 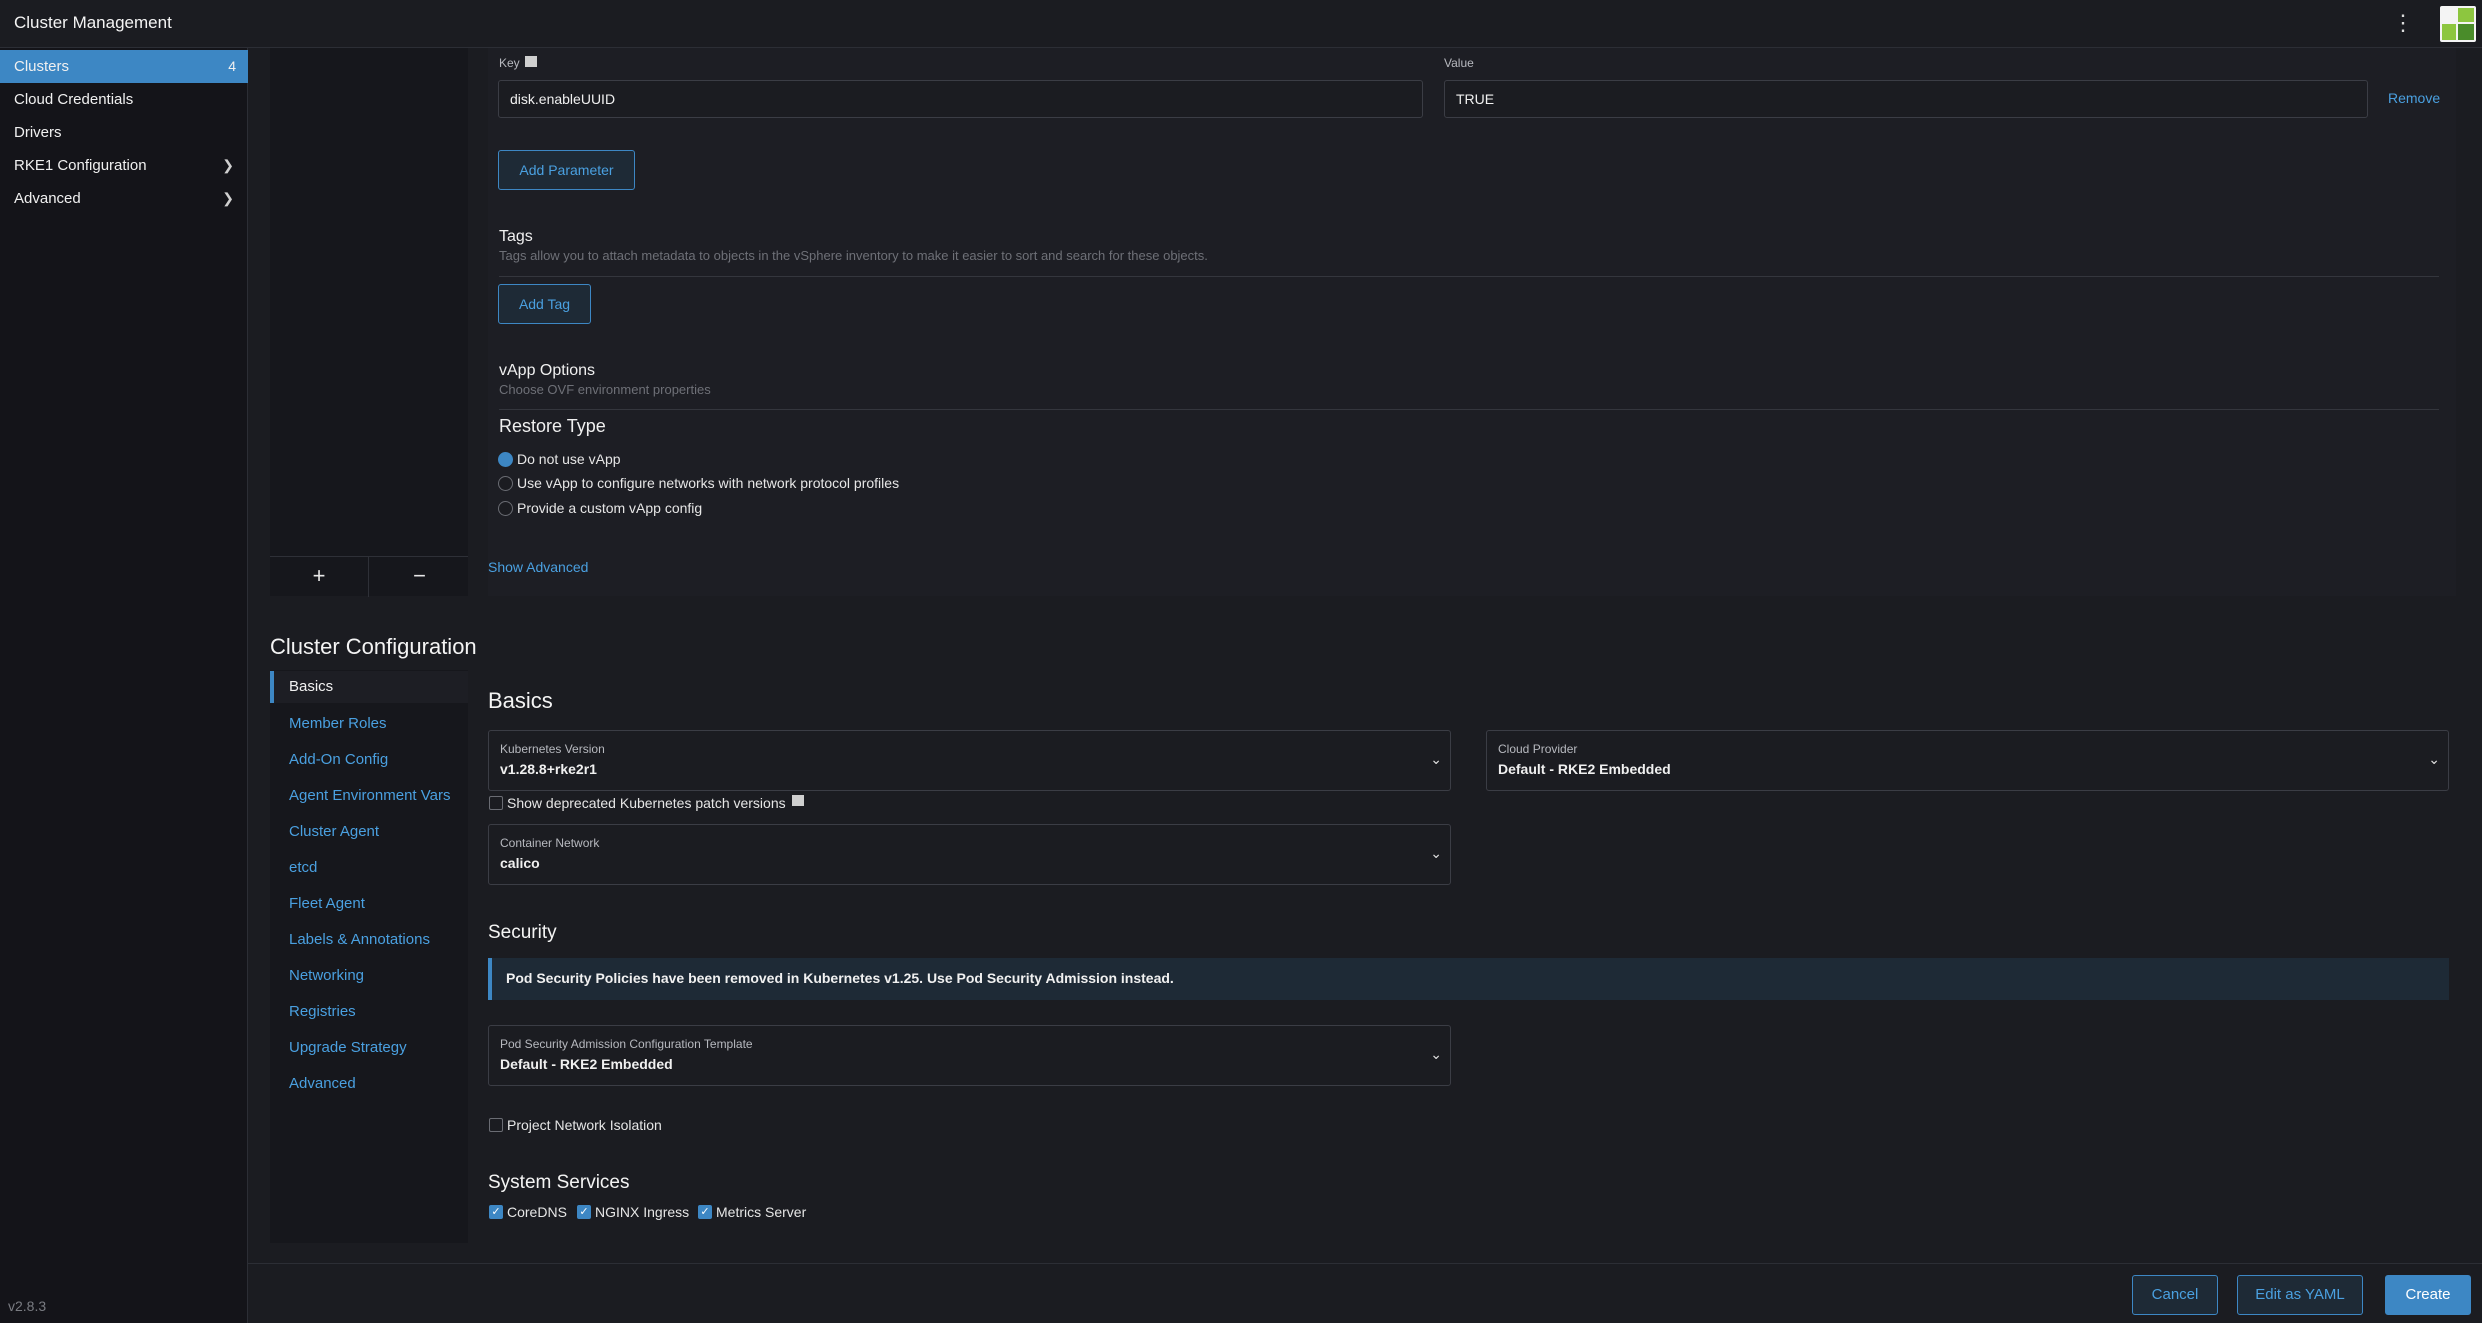 I want to click on select-value: v1.28.8+rke2r1, so click(x=548, y=769).